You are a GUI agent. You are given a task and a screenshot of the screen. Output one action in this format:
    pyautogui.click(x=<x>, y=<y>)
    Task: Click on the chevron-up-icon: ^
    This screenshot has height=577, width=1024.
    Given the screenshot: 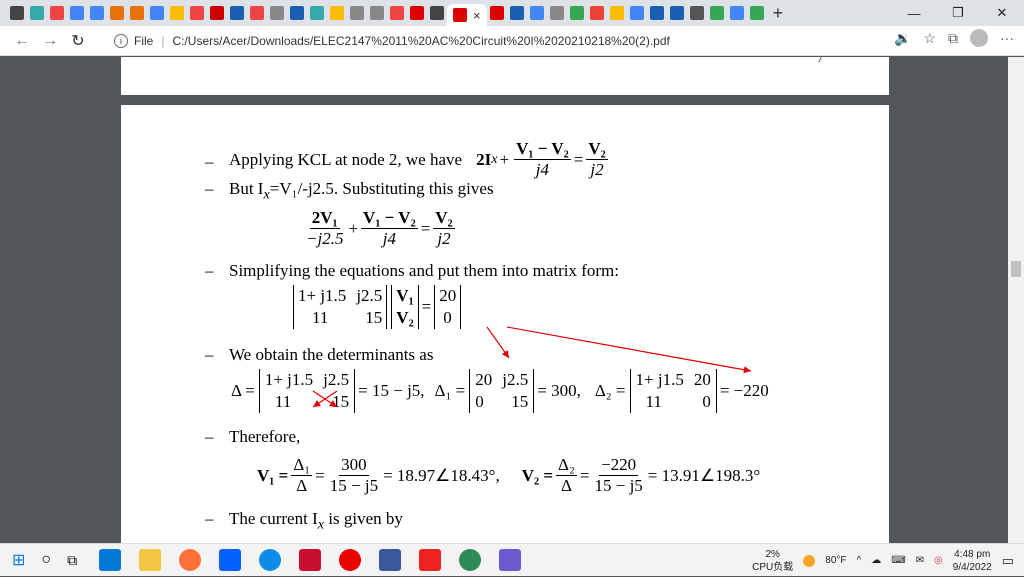 What is the action you would take?
    pyautogui.click(x=859, y=560)
    